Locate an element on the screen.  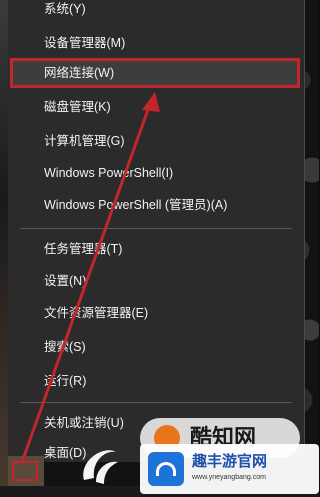
menu-item-powershell-admin: Windows PowerShell (管理员)(A) is located at coordinates (156, 205).